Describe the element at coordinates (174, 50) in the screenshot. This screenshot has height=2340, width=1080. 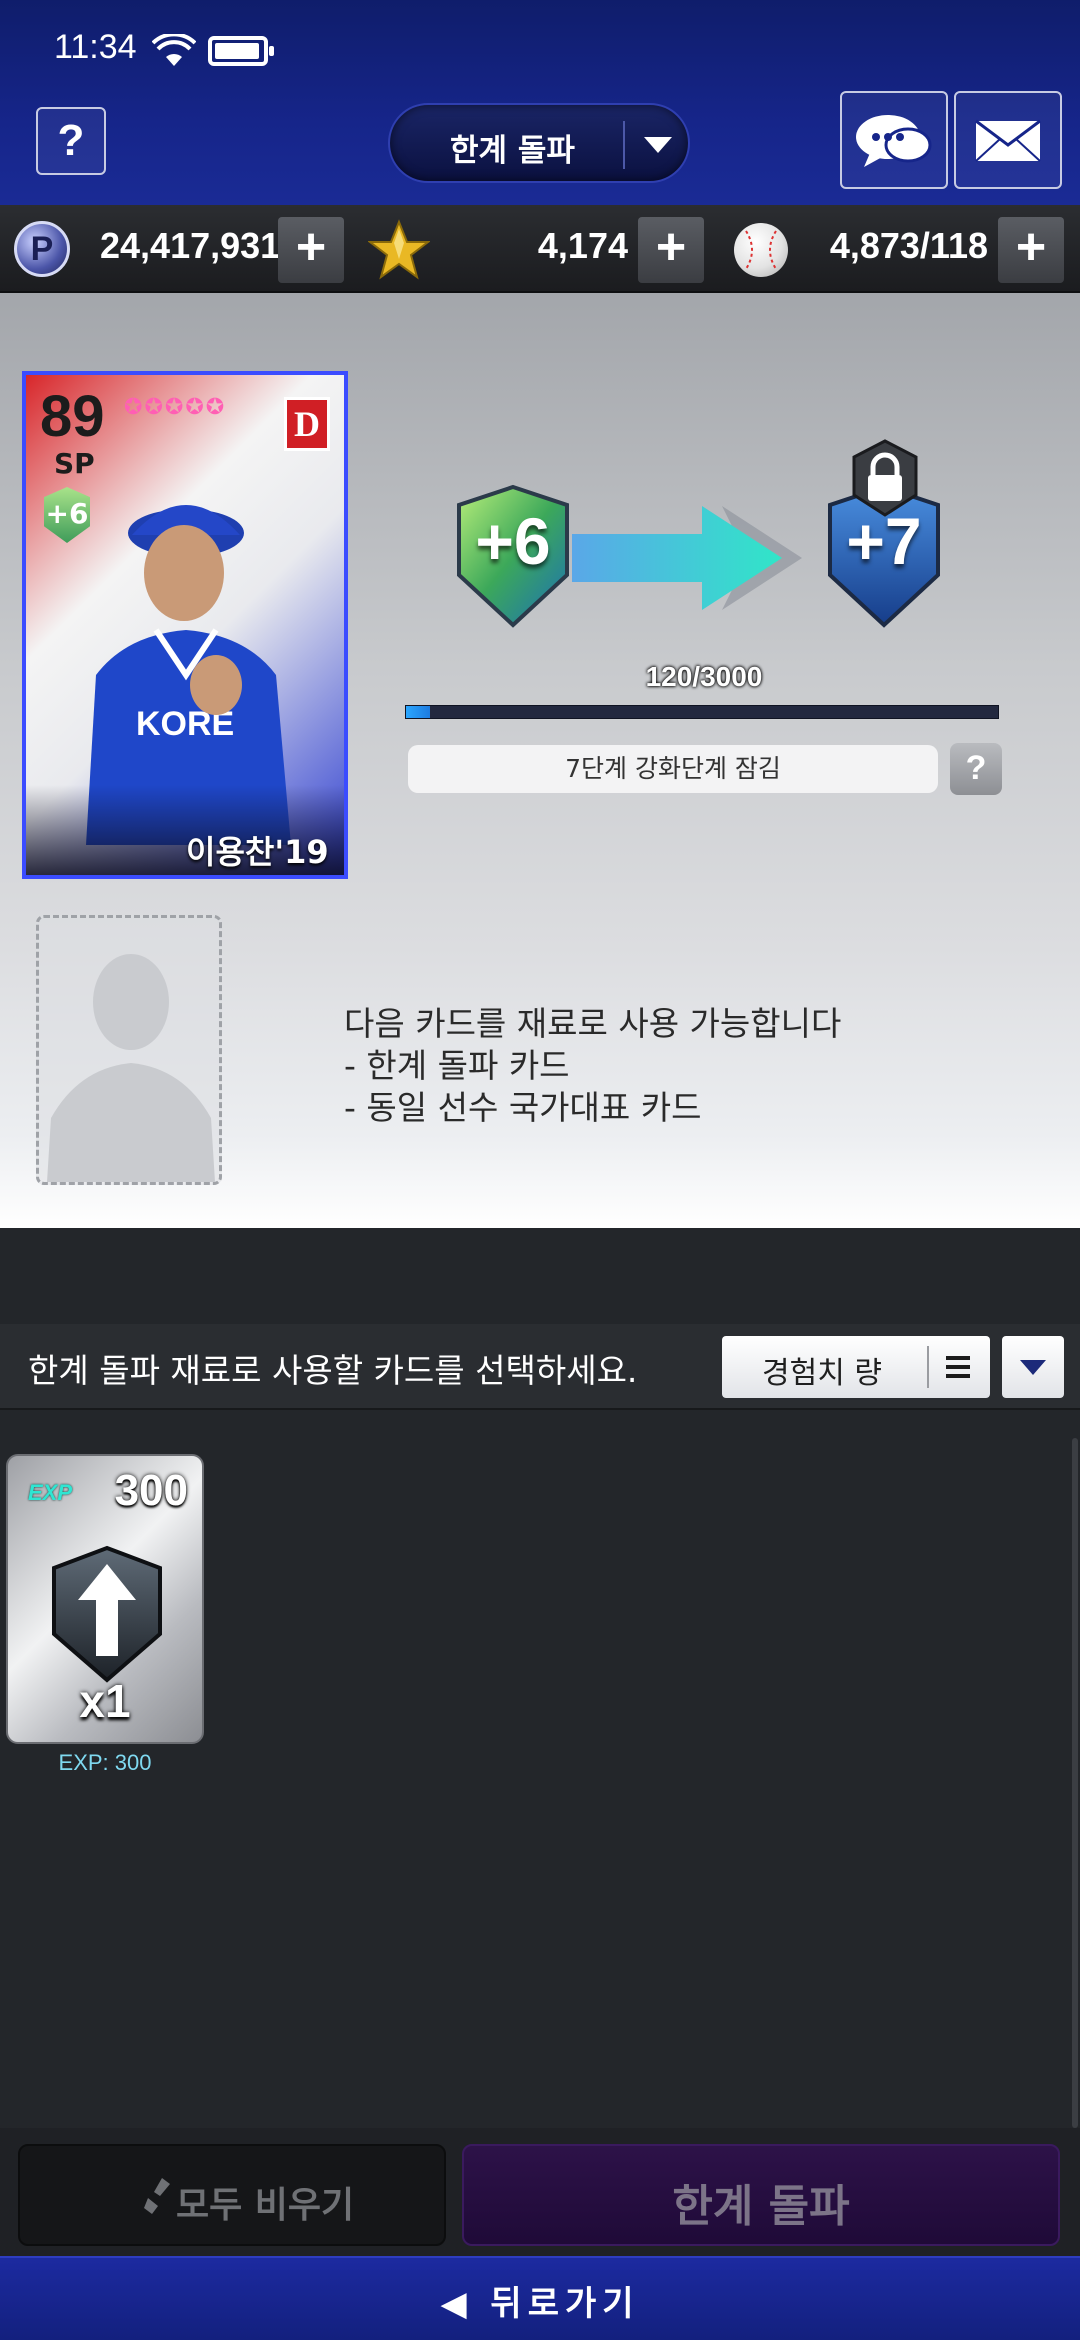
I see `wifi-icon` at that location.